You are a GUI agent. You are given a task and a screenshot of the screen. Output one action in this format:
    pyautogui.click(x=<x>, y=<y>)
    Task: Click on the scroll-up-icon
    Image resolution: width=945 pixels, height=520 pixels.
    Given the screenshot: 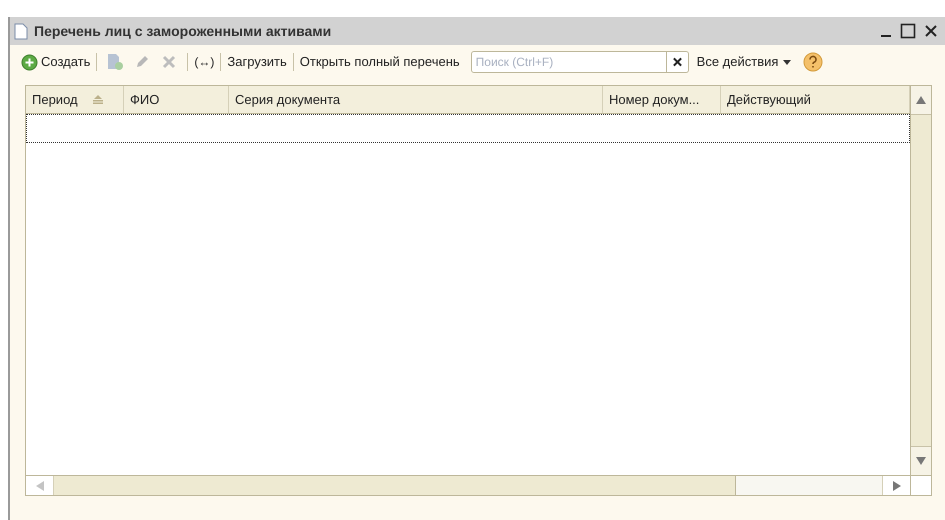 What is the action you would take?
    pyautogui.click(x=921, y=100)
    